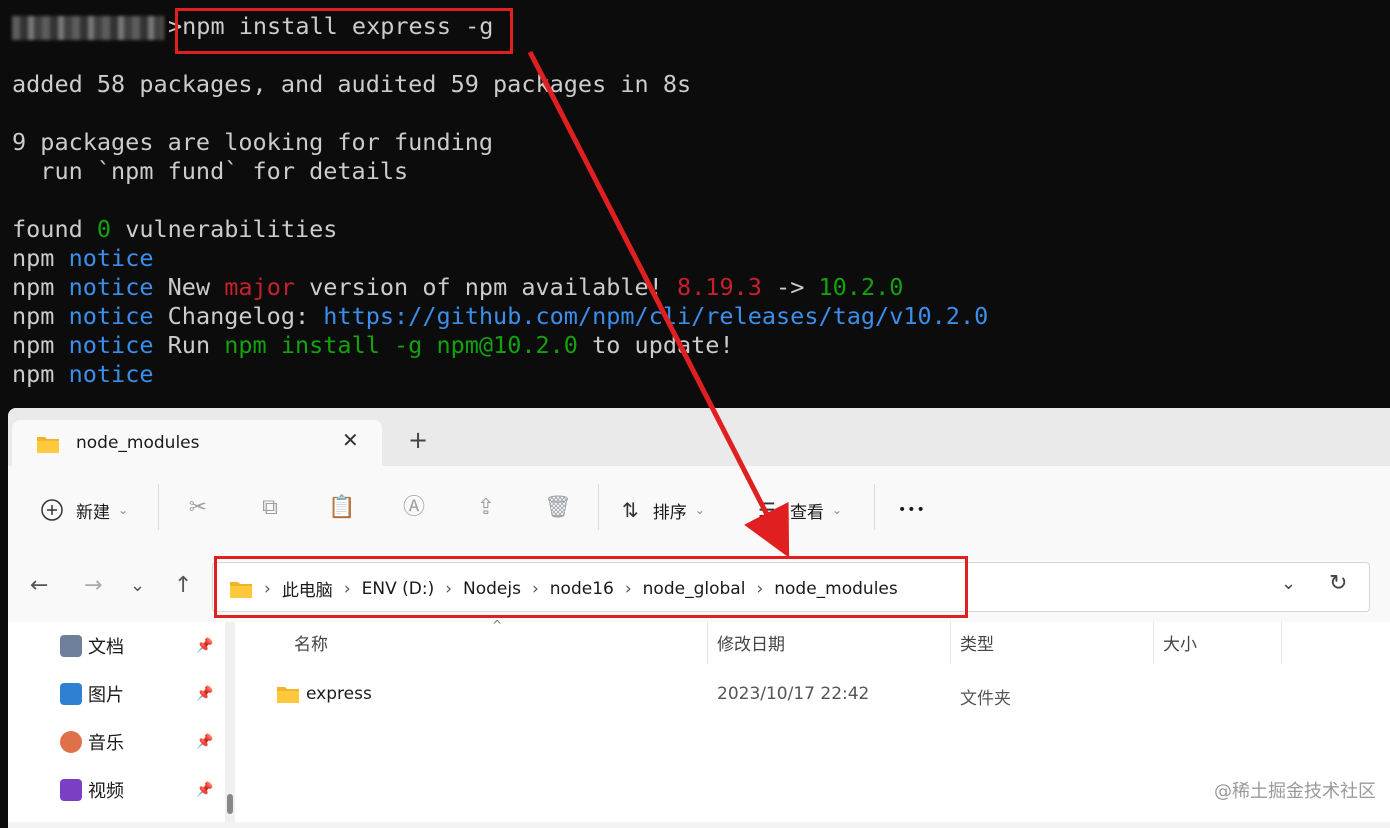  Describe the element at coordinates (1180, 642) in the screenshot. I see `column-header-size: 大小` at that location.